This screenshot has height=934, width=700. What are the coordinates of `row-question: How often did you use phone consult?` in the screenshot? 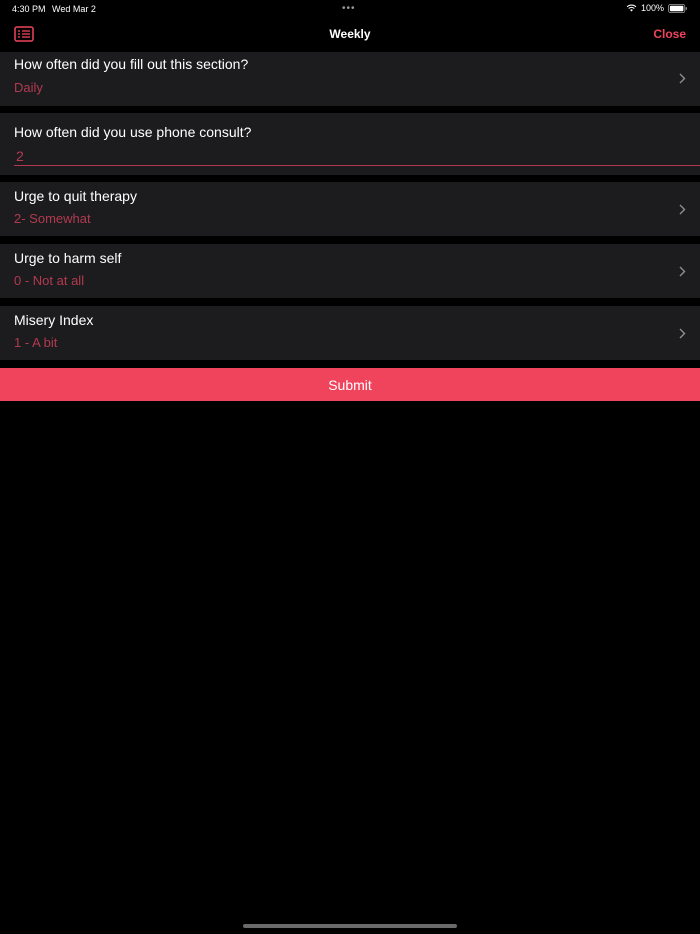 It's located at (133, 132).